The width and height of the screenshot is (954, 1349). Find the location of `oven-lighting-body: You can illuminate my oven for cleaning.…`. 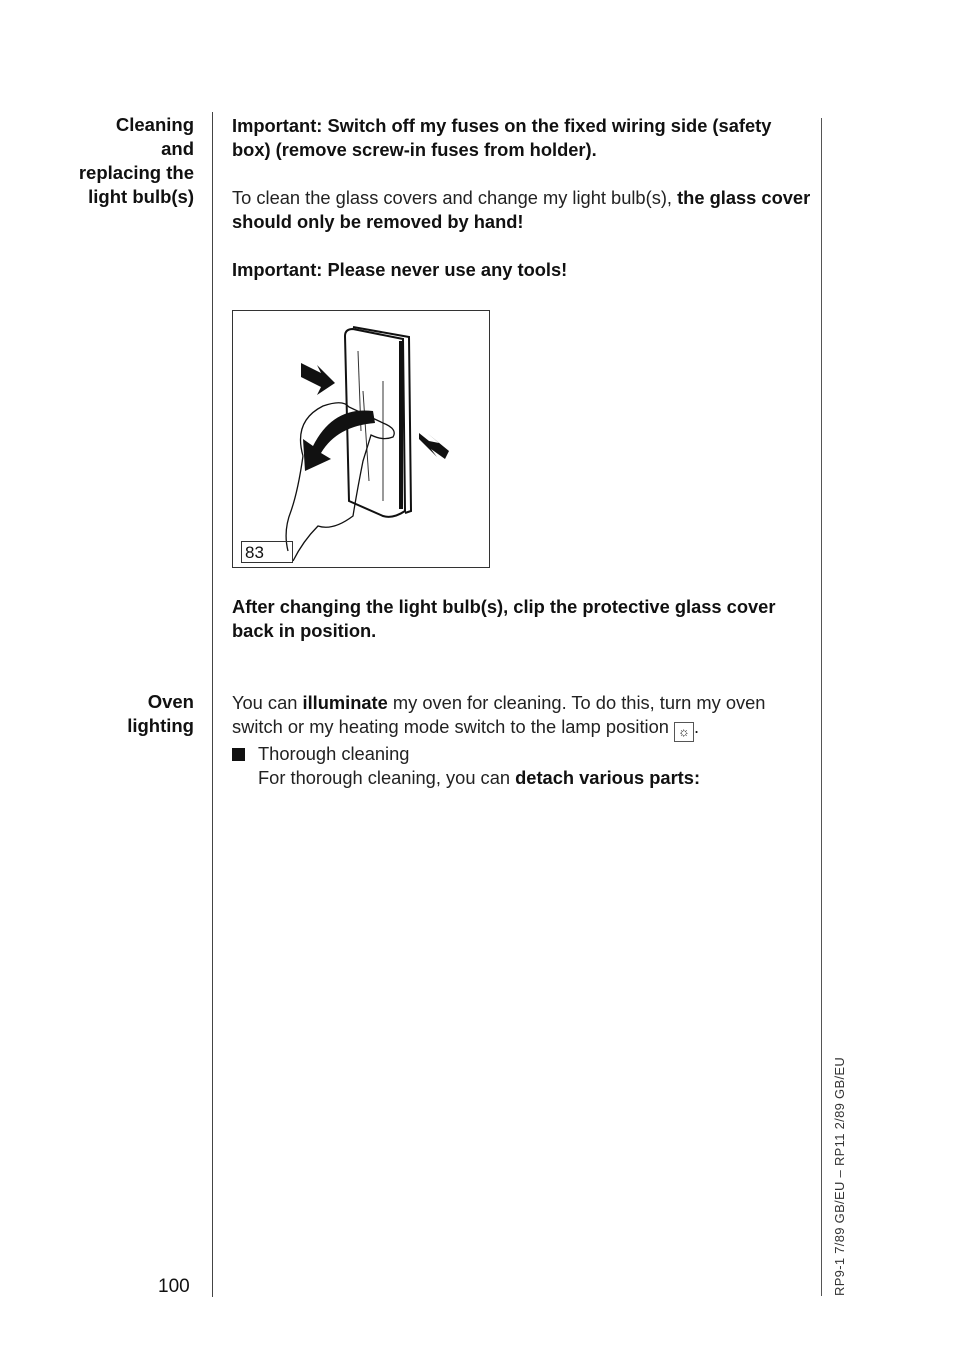

oven-lighting-body: You can illuminate my oven for cleaning.… is located at coordinates (522, 740).